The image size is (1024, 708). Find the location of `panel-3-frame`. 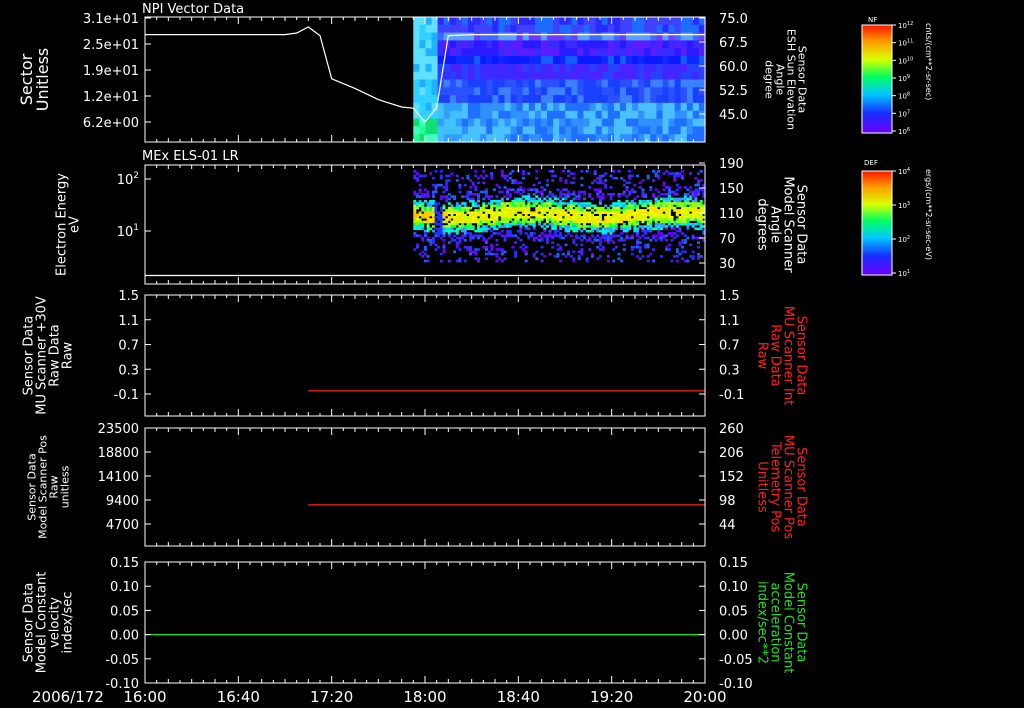

panel-3-frame is located at coordinates (425, 355).